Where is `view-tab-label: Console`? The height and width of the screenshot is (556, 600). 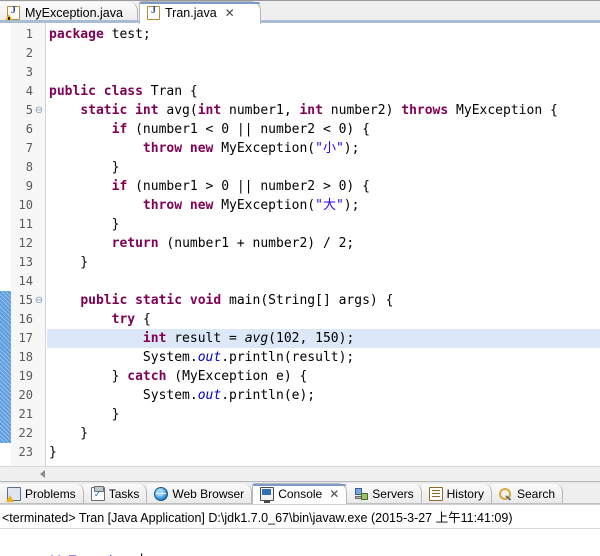
view-tab-label: Console is located at coordinates (300, 494).